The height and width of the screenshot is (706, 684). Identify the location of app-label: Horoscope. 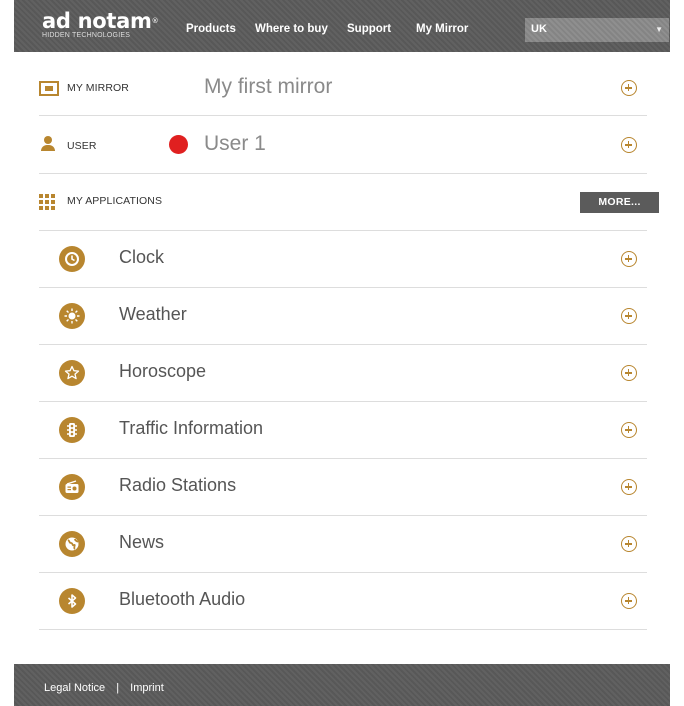
(163, 371).